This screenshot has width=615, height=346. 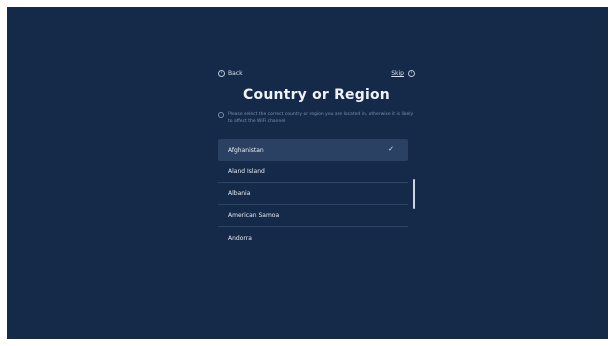 What do you see at coordinates (221, 115) in the screenshot?
I see `info-icon` at bounding box center [221, 115].